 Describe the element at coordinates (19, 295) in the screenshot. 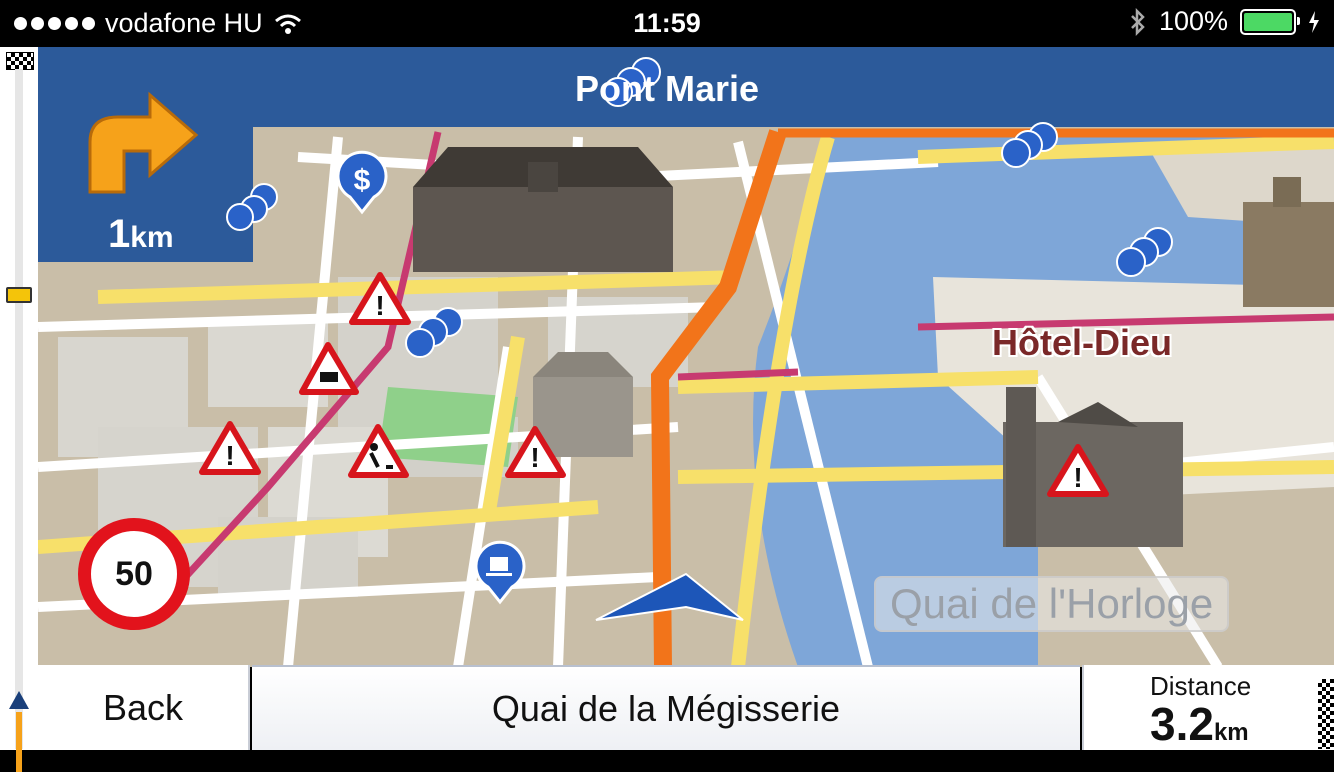

I see `progress-marker` at that location.